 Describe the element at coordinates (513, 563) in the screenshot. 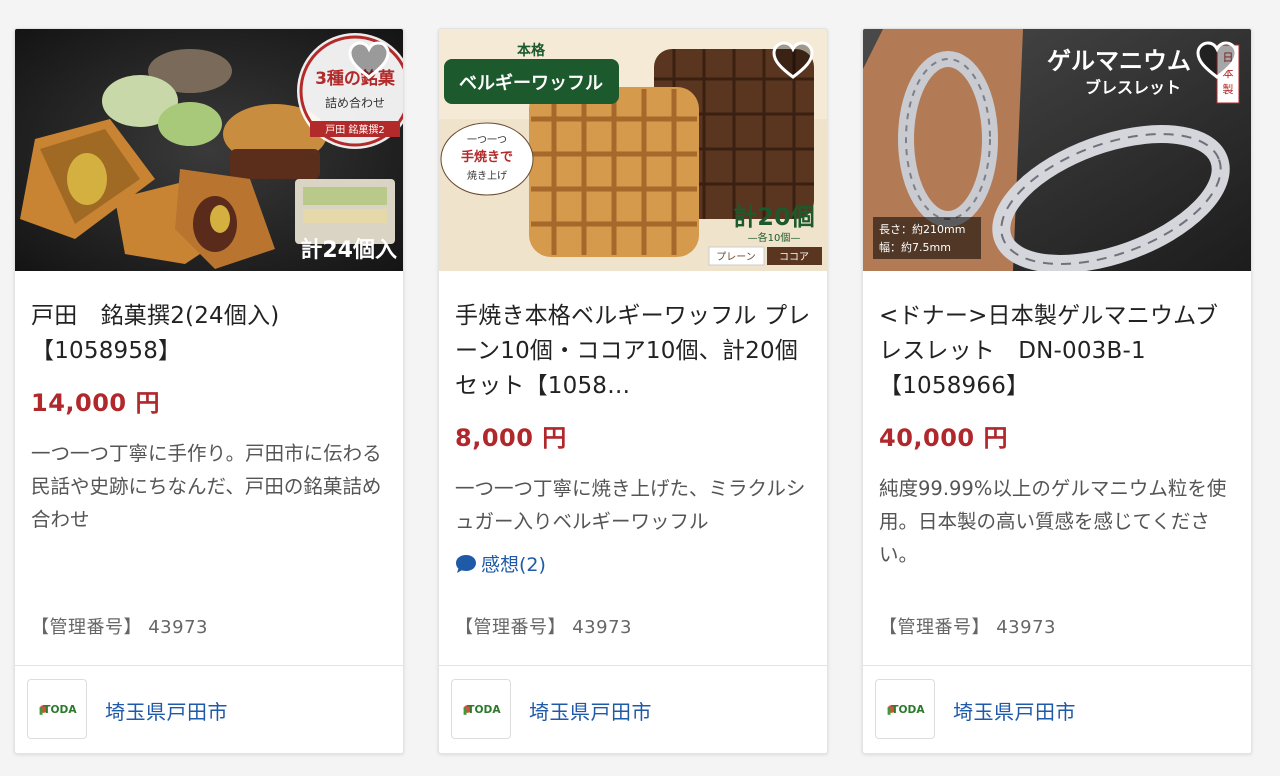

I see `review-count: 感想(2)` at that location.